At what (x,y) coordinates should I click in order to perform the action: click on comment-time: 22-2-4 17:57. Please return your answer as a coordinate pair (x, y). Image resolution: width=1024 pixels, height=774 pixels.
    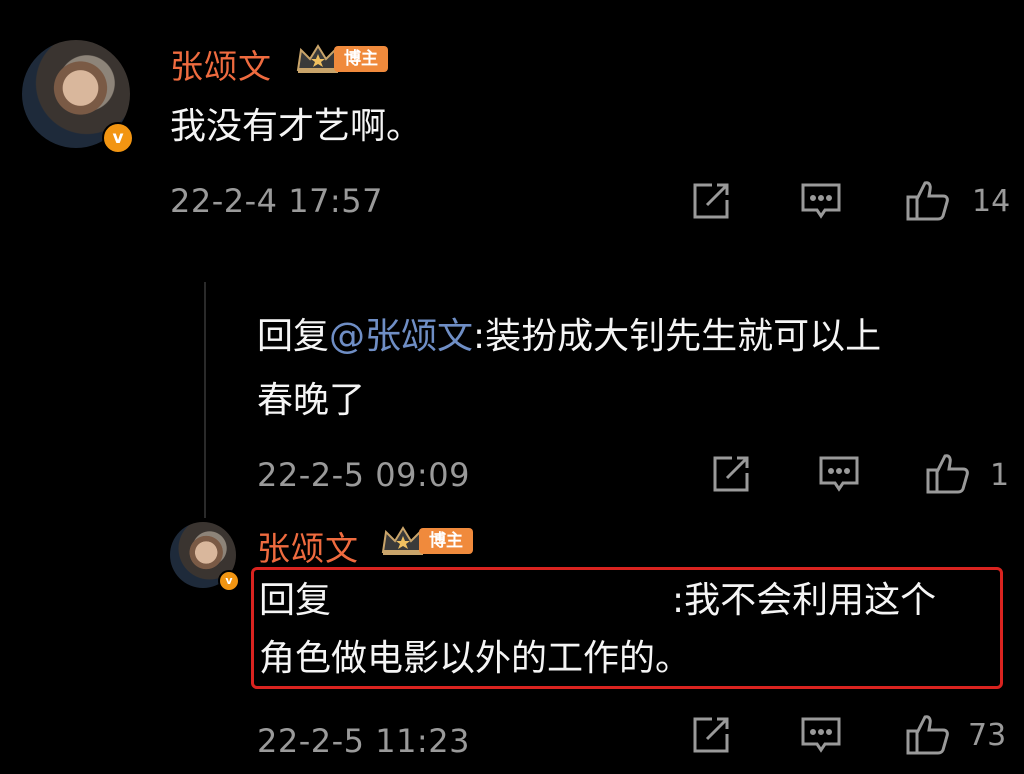
    Looking at the image, I should click on (276, 201).